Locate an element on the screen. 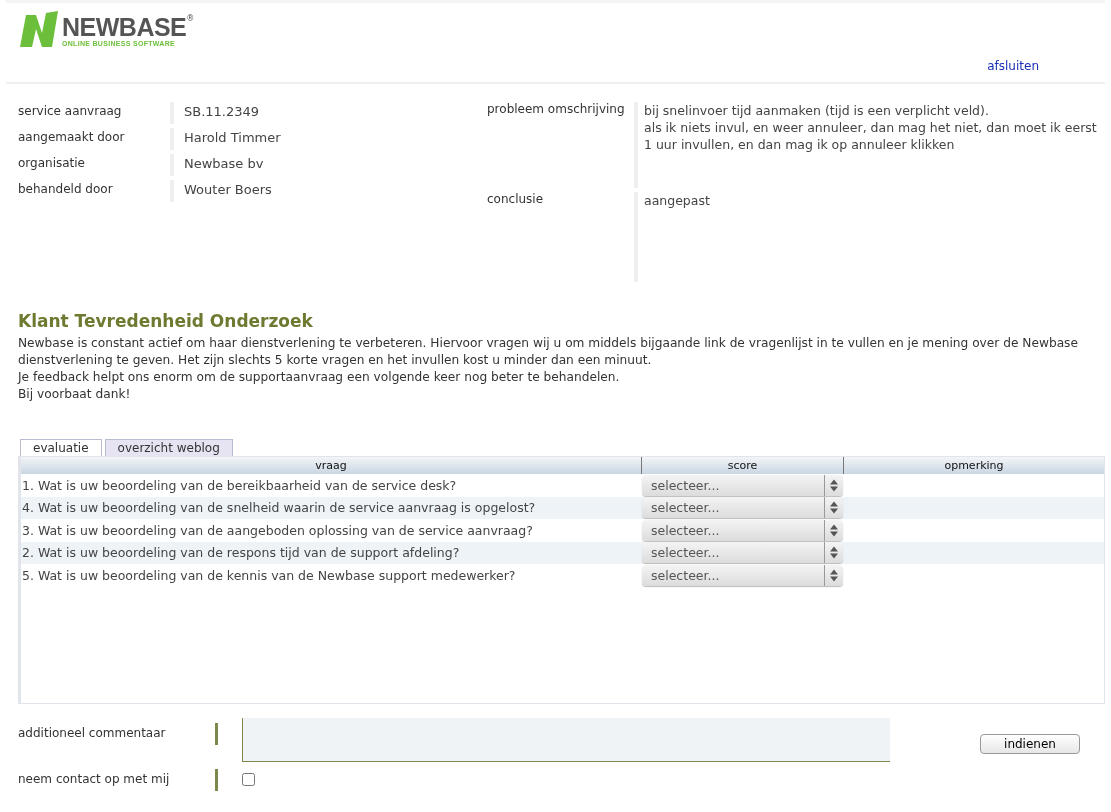 Image resolution: width=1111 pixels, height=812 pixels. question-cell-text: 1. Wat is uw beoordeling van de bereikbaarheid van de service desk? is located at coordinates (239, 485).